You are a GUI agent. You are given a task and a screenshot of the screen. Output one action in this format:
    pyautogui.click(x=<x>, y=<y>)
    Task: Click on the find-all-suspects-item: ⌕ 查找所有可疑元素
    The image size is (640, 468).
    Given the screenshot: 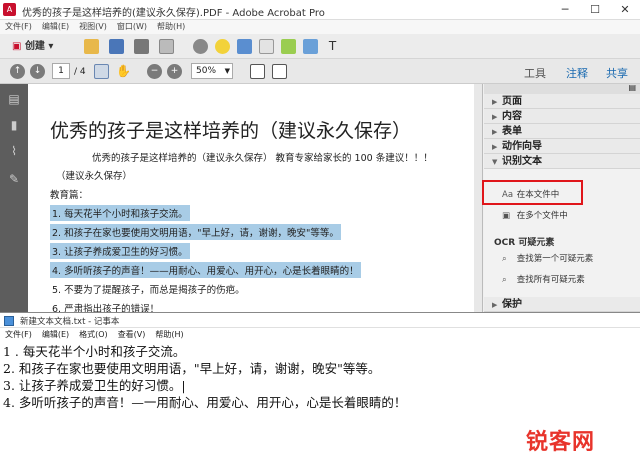 What is the action you would take?
    pyautogui.click(x=543, y=279)
    